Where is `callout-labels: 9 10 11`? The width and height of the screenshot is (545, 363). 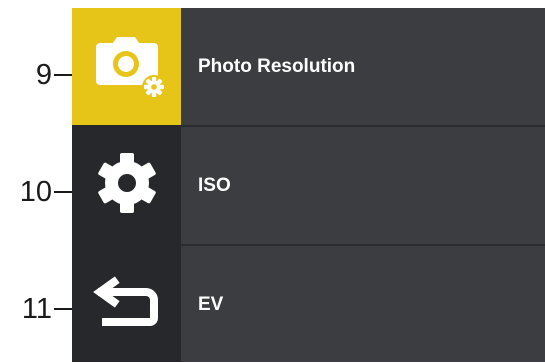
callout-labels: 9 10 11 is located at coordinates (36, 181).